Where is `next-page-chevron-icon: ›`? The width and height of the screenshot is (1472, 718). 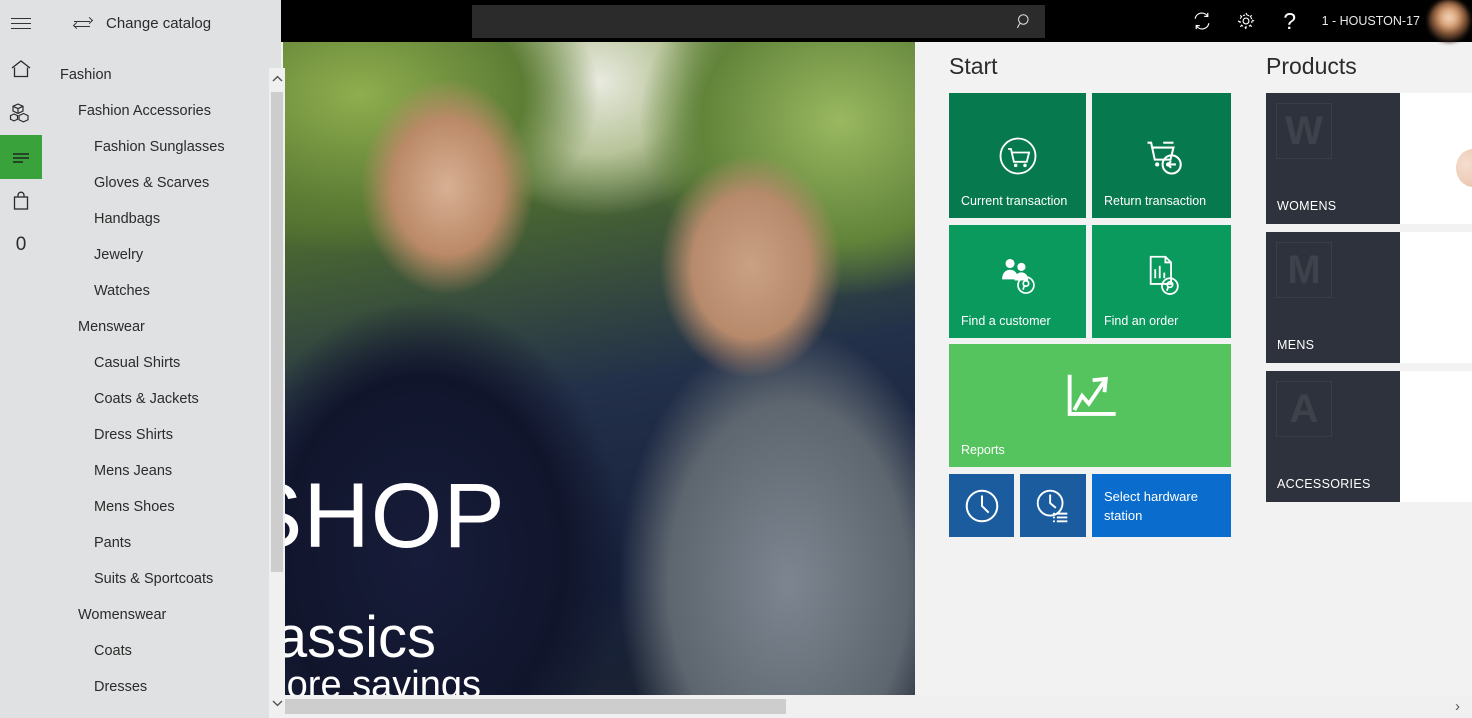 next-page-chevron-icon: › is located at coordinates (1457, 706).